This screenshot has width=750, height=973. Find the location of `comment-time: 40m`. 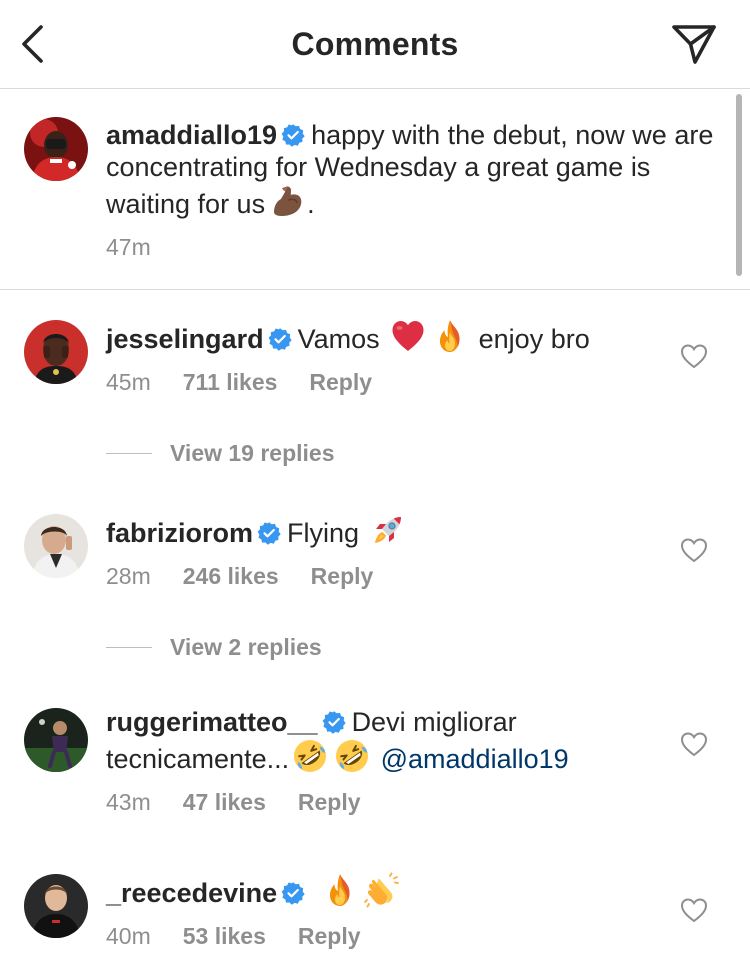

comment-time: 40m is located at coordinates (128, 936).